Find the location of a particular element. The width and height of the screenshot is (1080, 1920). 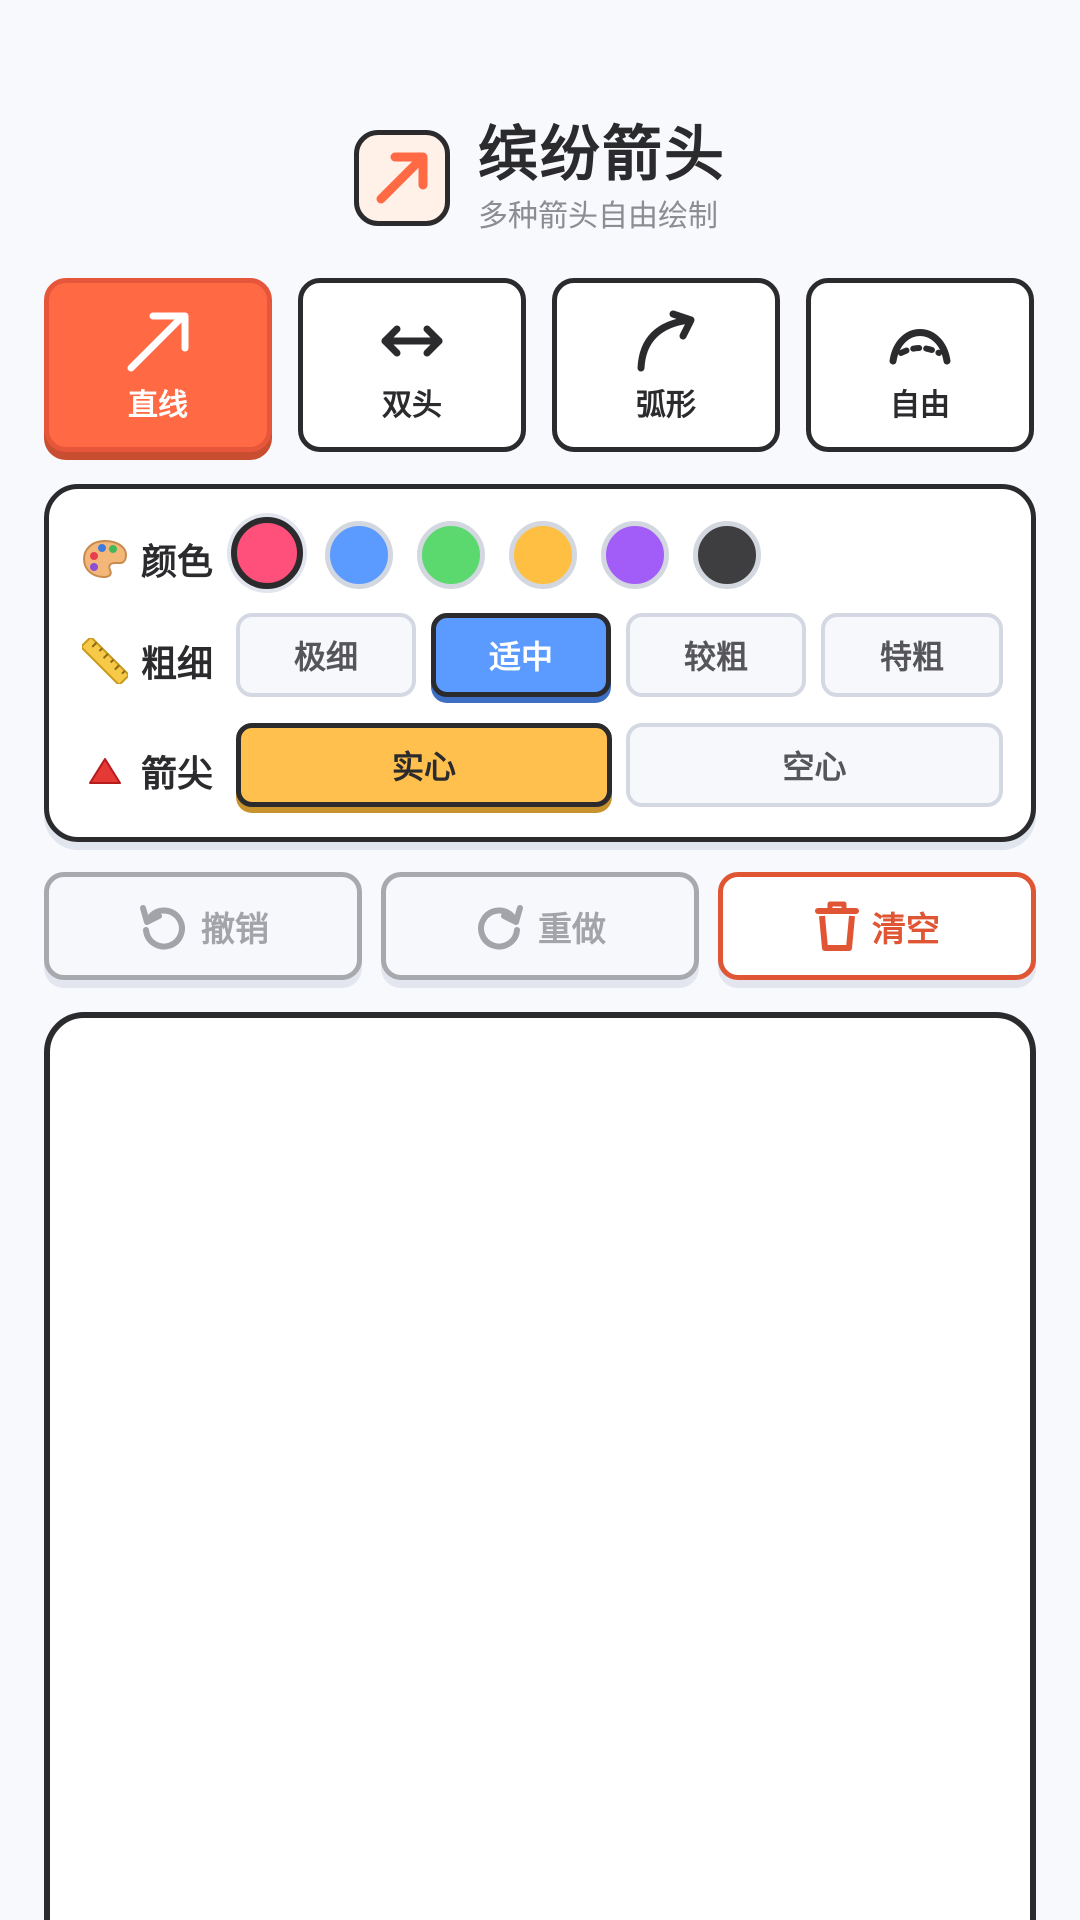

thickness-row-label: 粗细 is located at coordinates (147, 661).